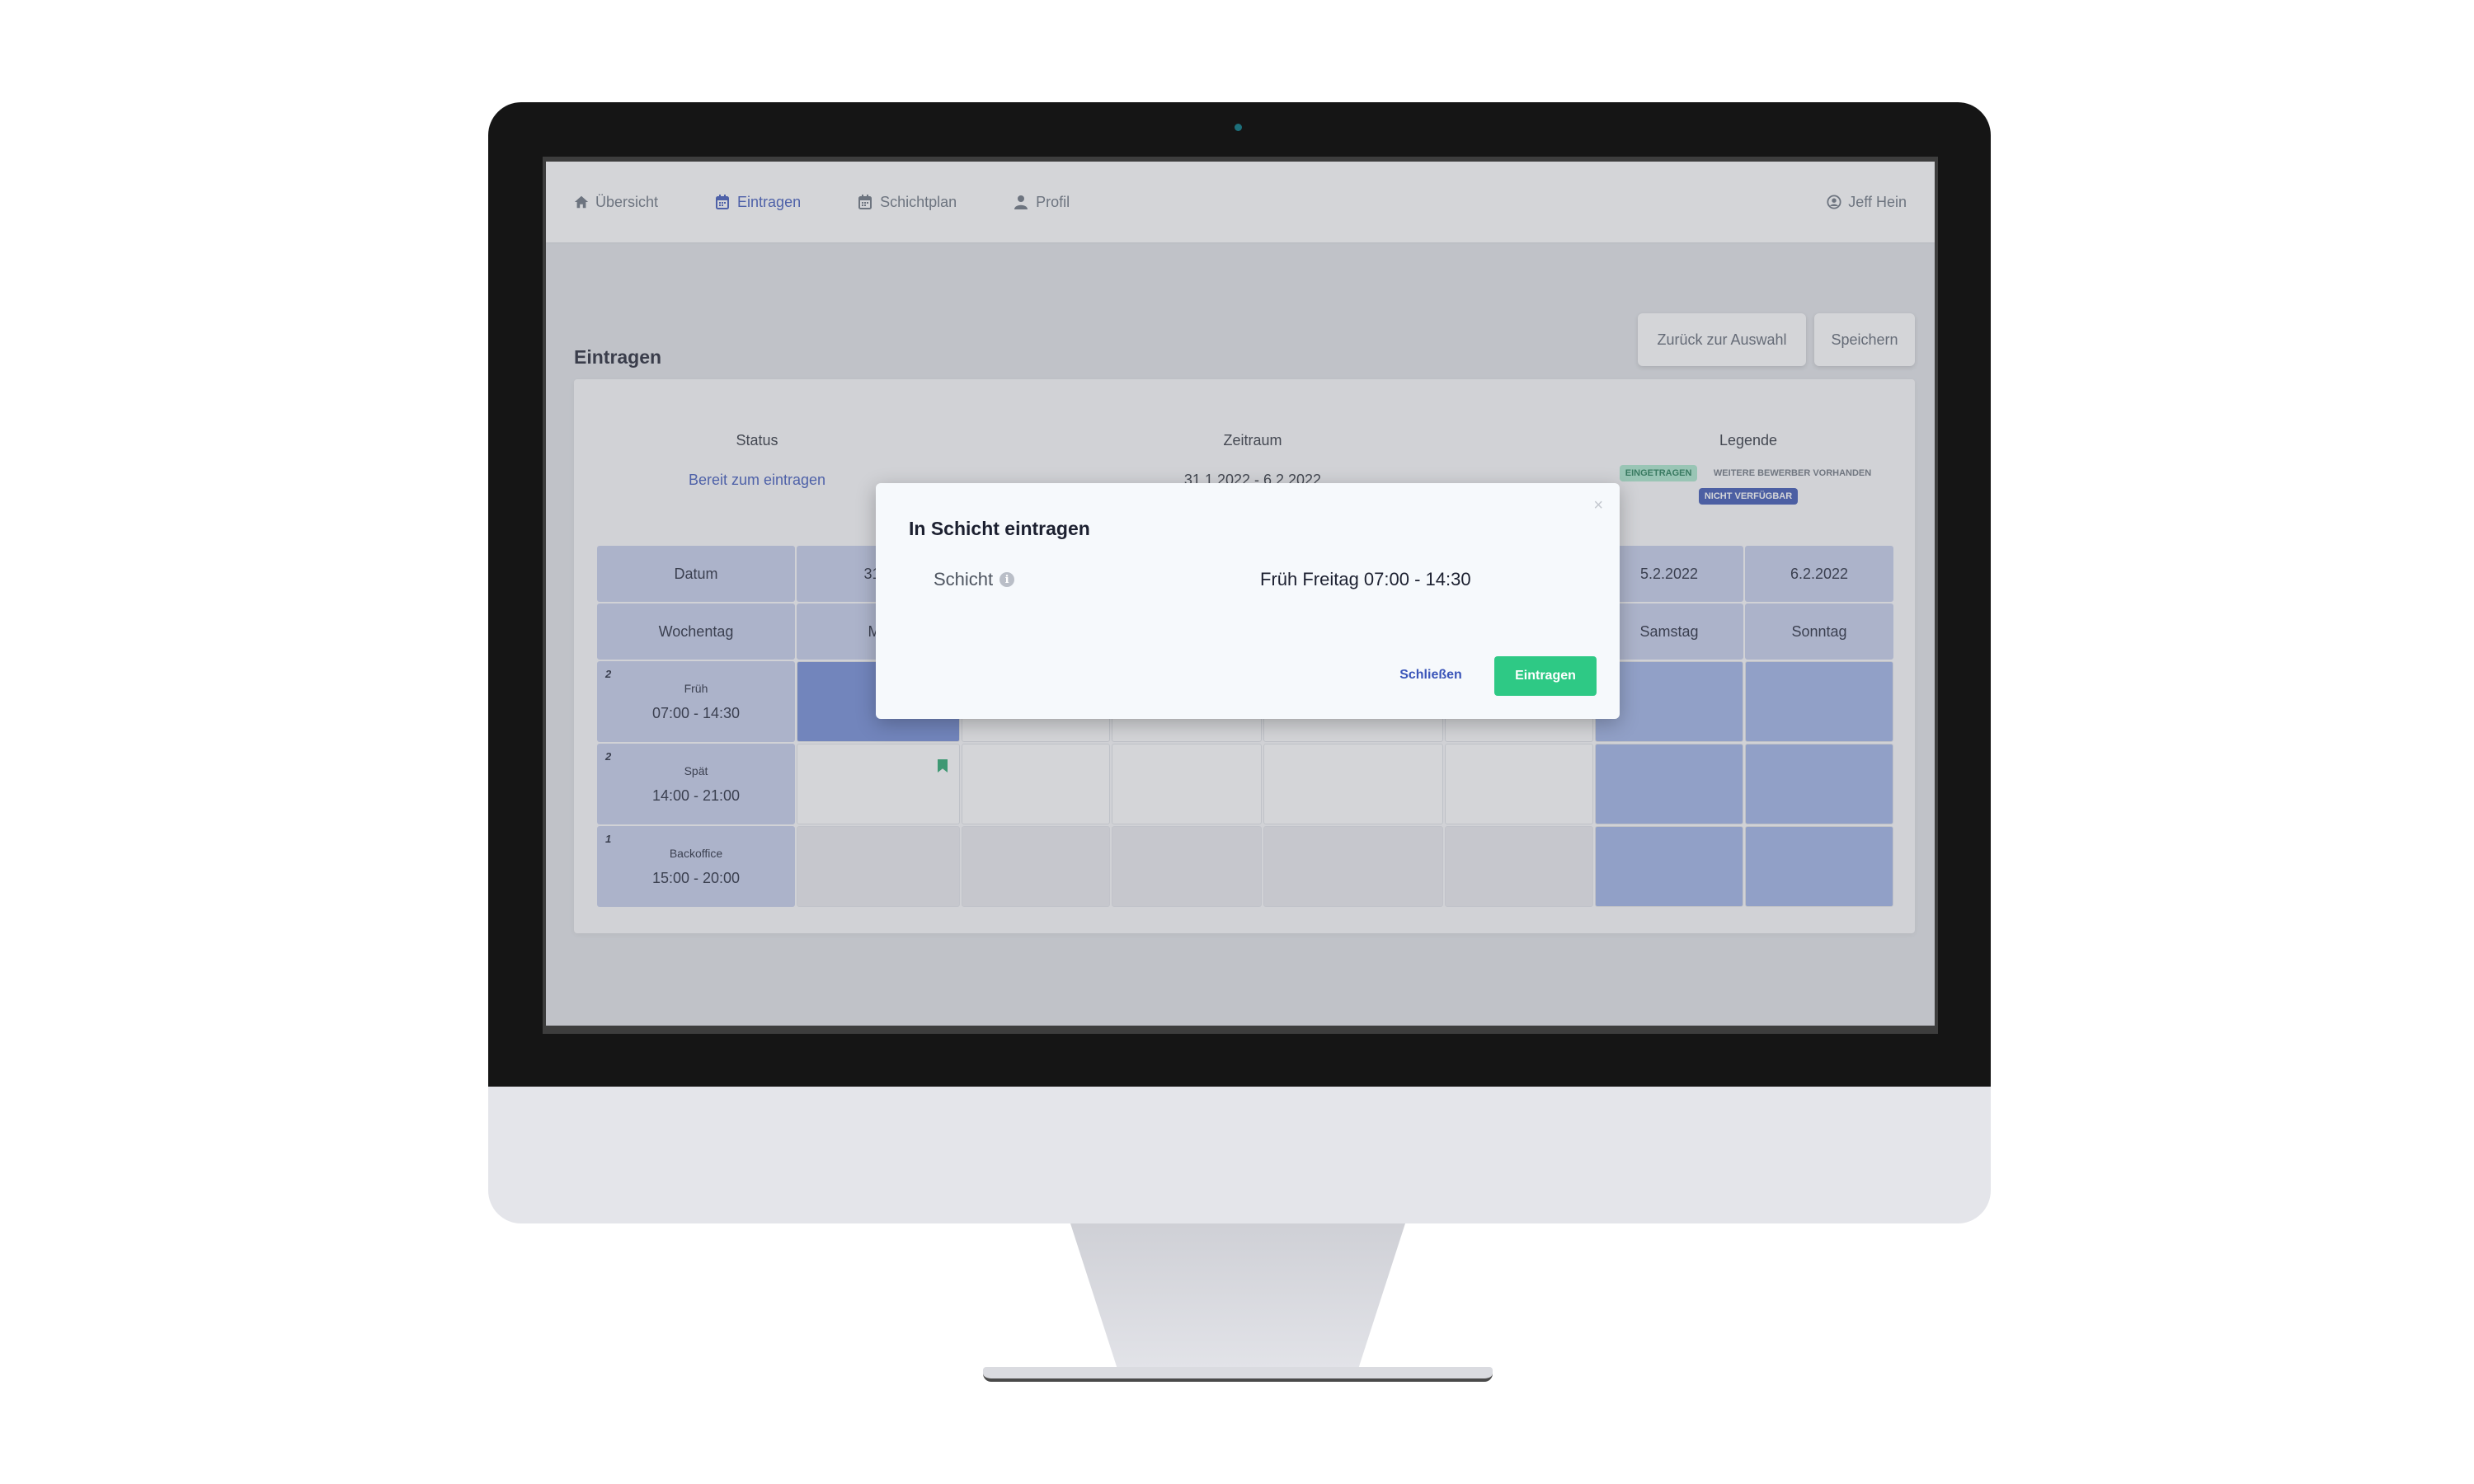 This screenshot has width=2474, height=1484. What do you see at coordinates (1238, 128) in the screenshot?
I see `camera-dot` at bounding box center [1238, 128].